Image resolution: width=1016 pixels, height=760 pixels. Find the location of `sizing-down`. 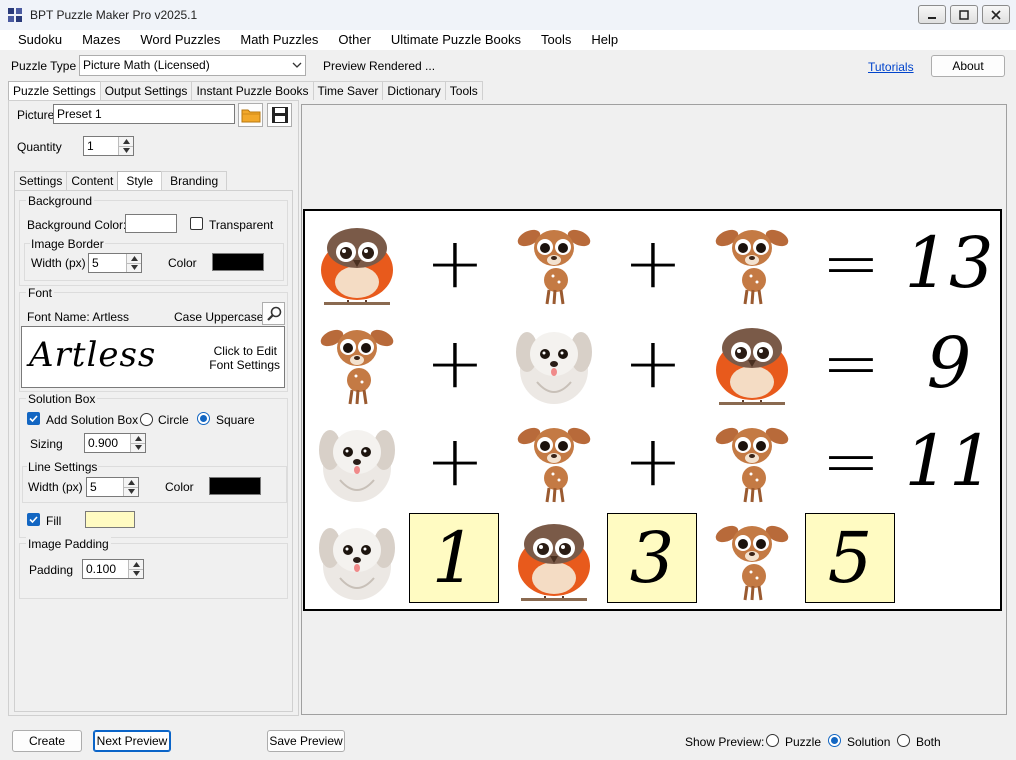

sizing-down is located at coordinates (138, 447).